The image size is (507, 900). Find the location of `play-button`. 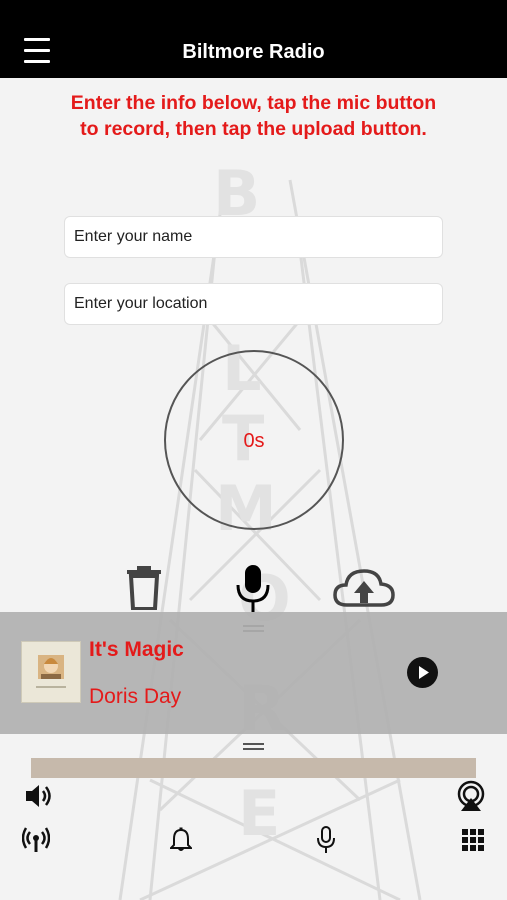

play-button is located at coordinates (422, 672).